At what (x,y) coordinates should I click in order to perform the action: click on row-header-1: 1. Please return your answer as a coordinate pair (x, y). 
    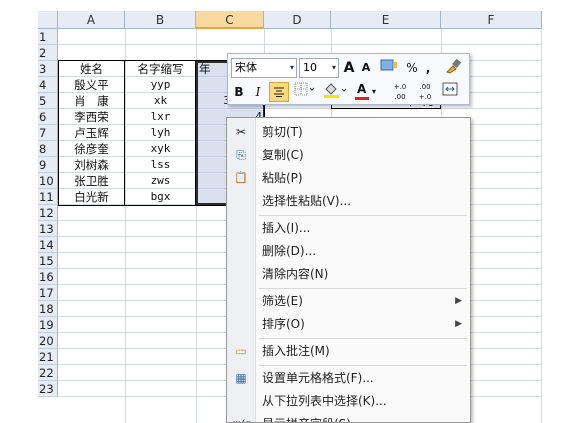
    Looking at the image, I should click on (48, 37).